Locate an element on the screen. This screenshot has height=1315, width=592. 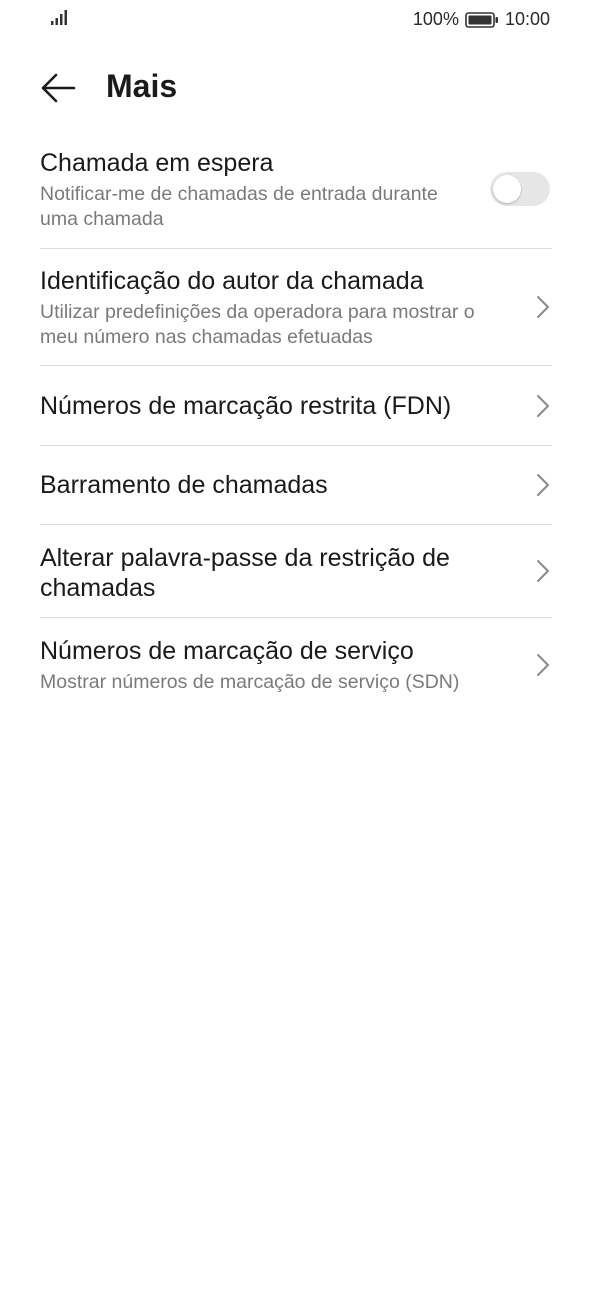
app-bar: Mais is located at coordinates (296, 88).